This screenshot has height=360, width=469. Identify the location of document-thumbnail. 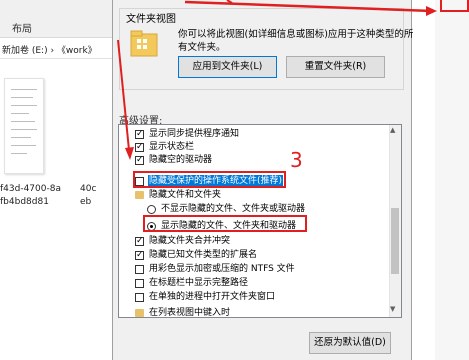
(24, 126).